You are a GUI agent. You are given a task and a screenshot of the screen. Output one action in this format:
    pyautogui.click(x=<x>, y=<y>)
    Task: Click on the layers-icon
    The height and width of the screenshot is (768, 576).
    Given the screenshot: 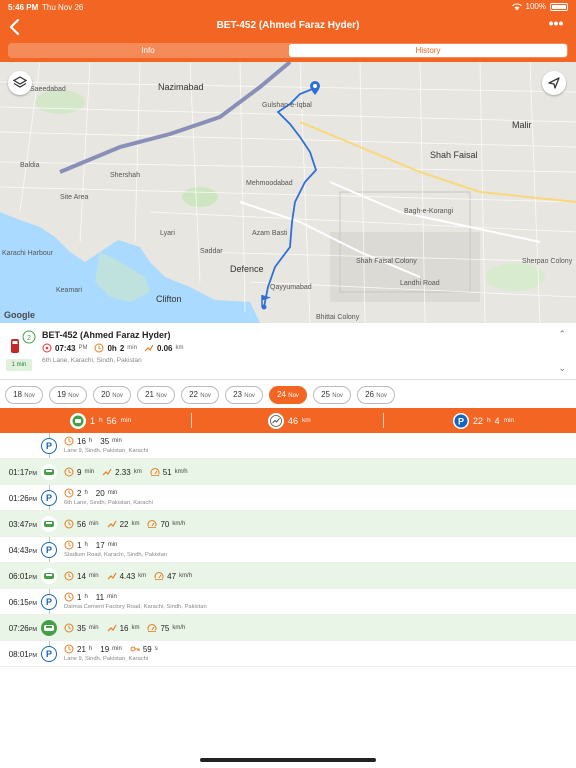 What is the action you would take?
    pyautogui.click(x=20, y=82)
    